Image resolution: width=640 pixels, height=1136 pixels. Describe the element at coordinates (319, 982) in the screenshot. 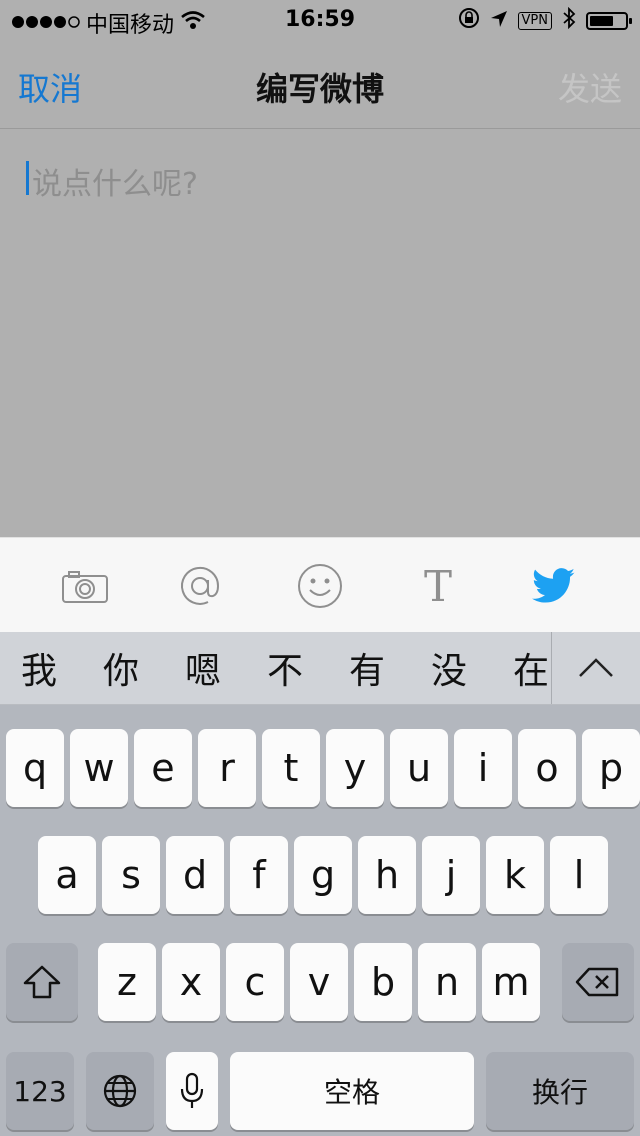

I see `key-v: v` at that location.